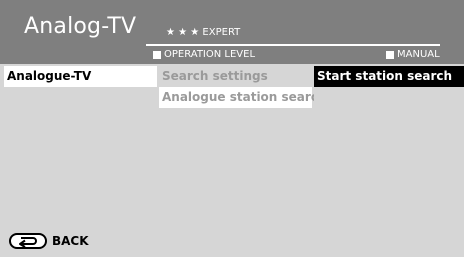 Image resolution: width=464 pixels, height=257 pixels. What do you see at coordinates (293, 45) in the screenshot?
I see `operation-level-divider` at bounding box center [293, 45].